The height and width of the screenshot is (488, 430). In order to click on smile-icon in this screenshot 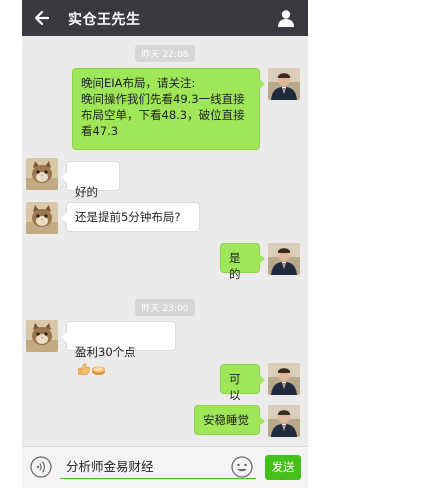, I will do `click(242, 467)`.